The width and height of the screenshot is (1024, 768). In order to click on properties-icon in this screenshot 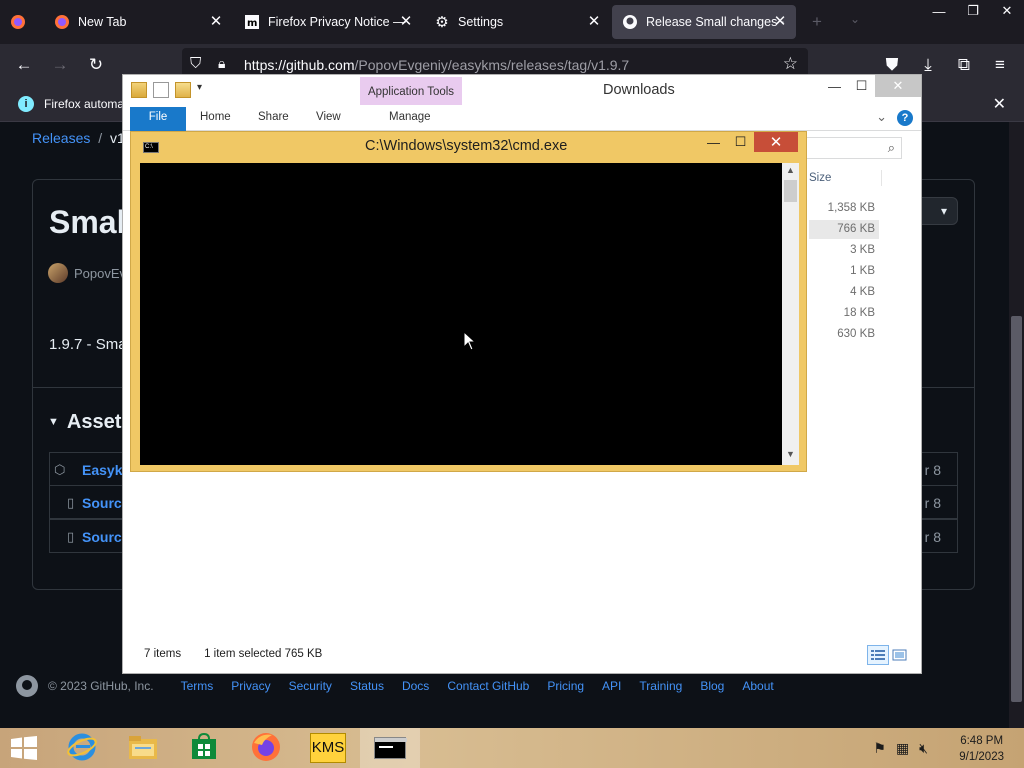, I will do `click(161, 90)`.